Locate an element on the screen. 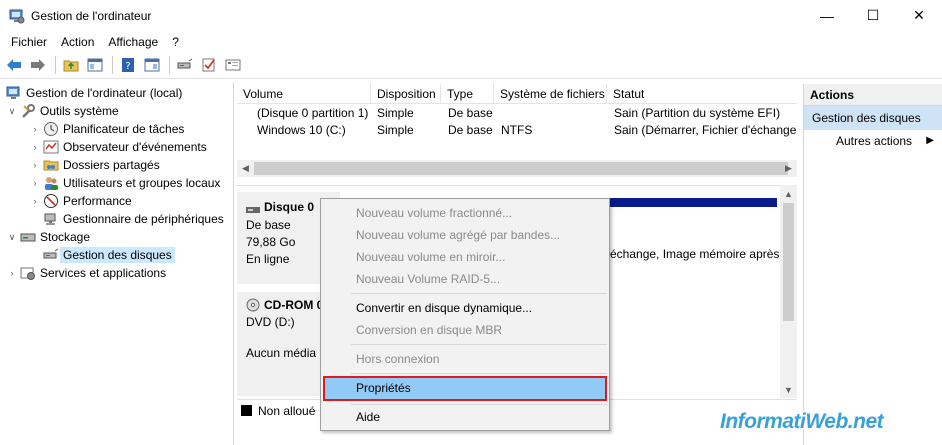  tree-item-scheduler: › Planificateur de tâches is located at coordinates (106, 129).